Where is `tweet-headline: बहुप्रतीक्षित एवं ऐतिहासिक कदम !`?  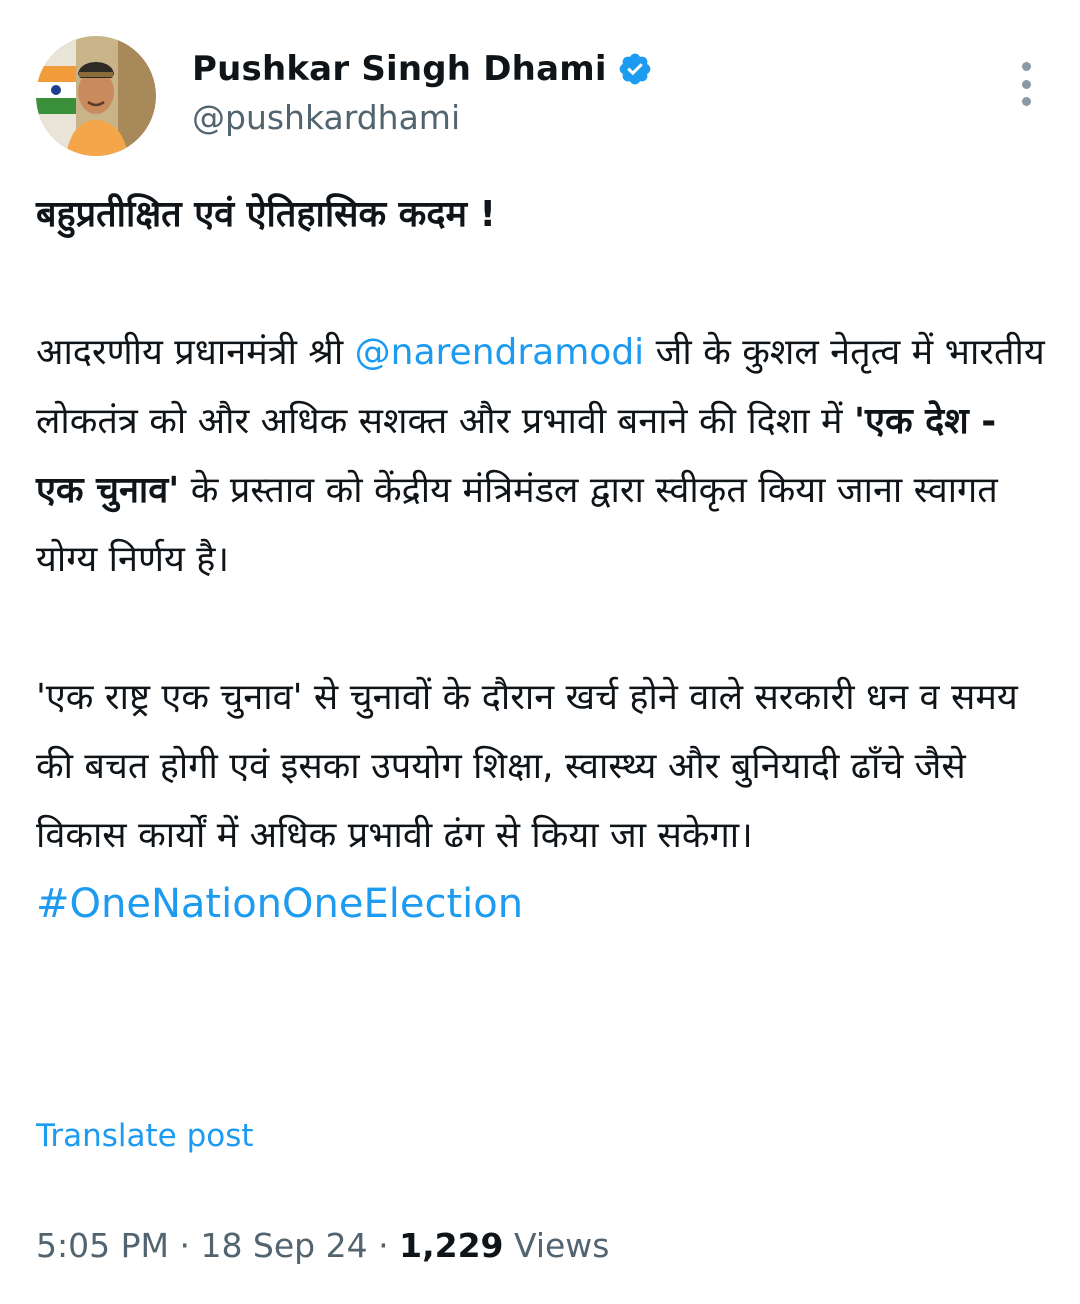 tweet-headline: बहुप्रतीक्षित एवं ऐतिहासिक कदम ! is located at coordinates (266, 214).